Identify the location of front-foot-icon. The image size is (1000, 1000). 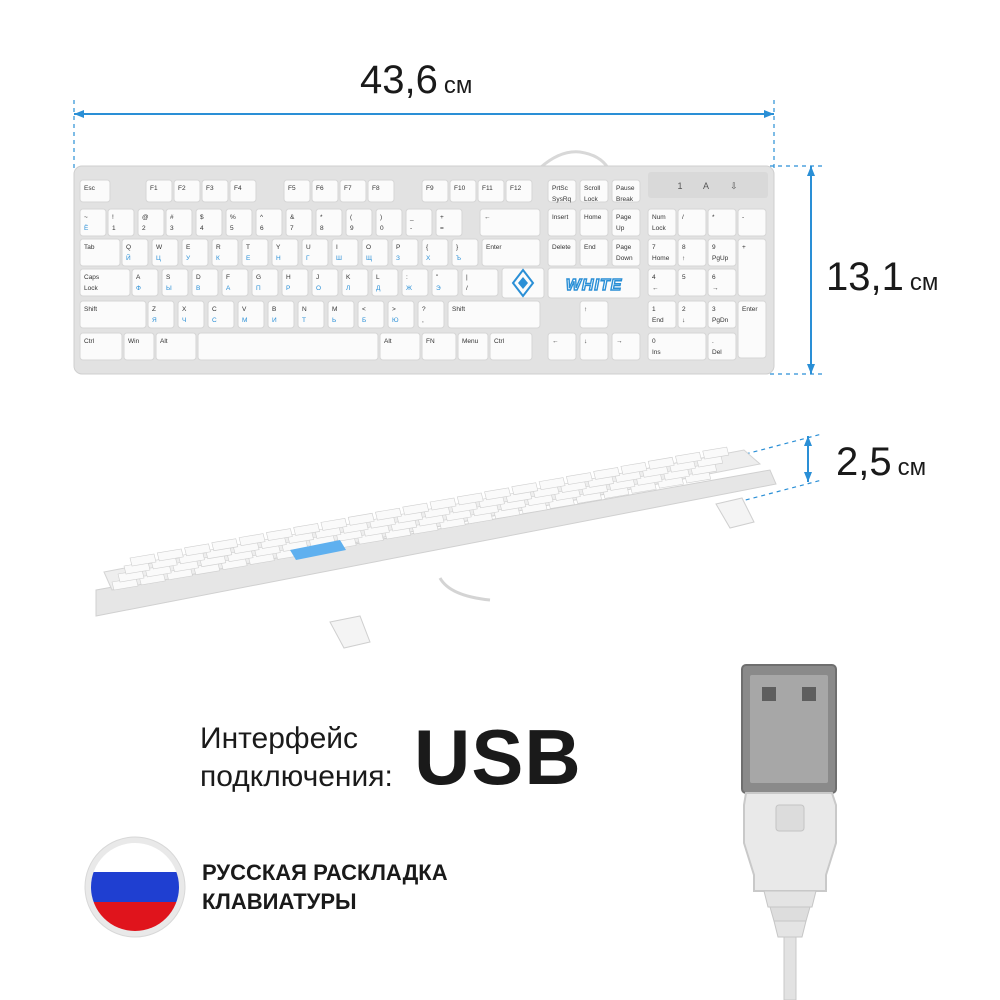
(350, 632).